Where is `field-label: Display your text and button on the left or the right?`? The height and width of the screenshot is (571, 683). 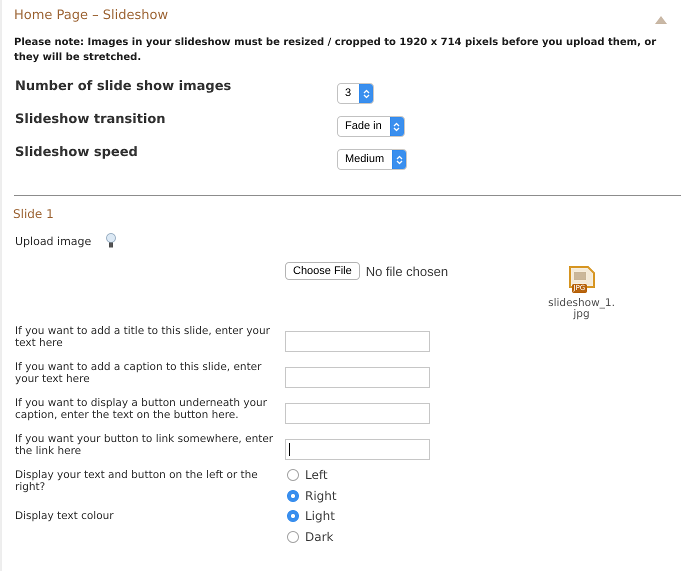 field-label: Display your text and button on the left or the right? is located at coordinates (137, 482).